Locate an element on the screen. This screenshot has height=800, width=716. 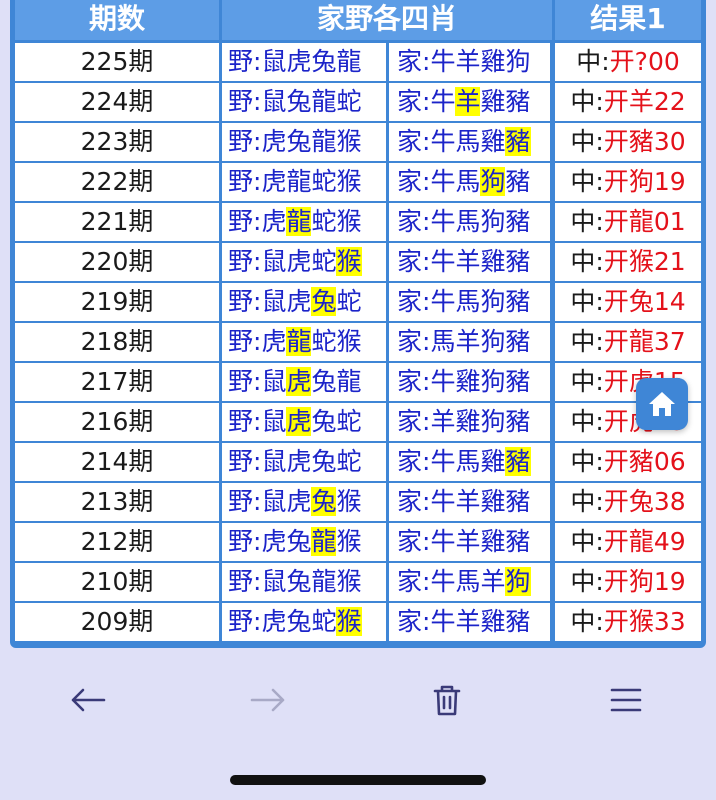
header-result: 结果1 is located at coordinates (628, 20).